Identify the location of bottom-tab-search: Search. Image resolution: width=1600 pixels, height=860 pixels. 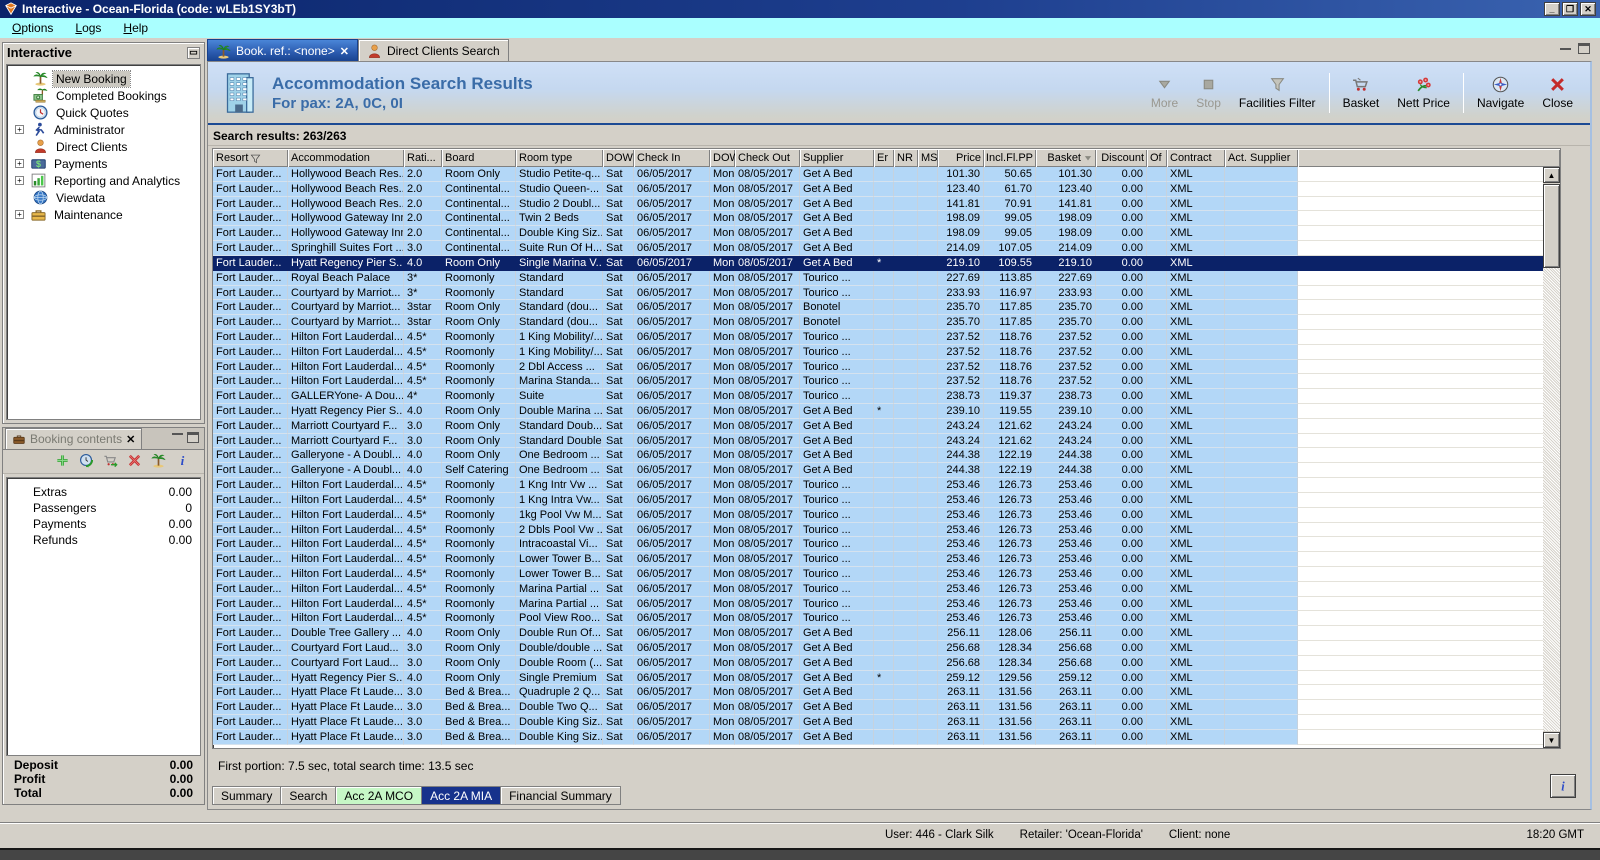
(308, 795).